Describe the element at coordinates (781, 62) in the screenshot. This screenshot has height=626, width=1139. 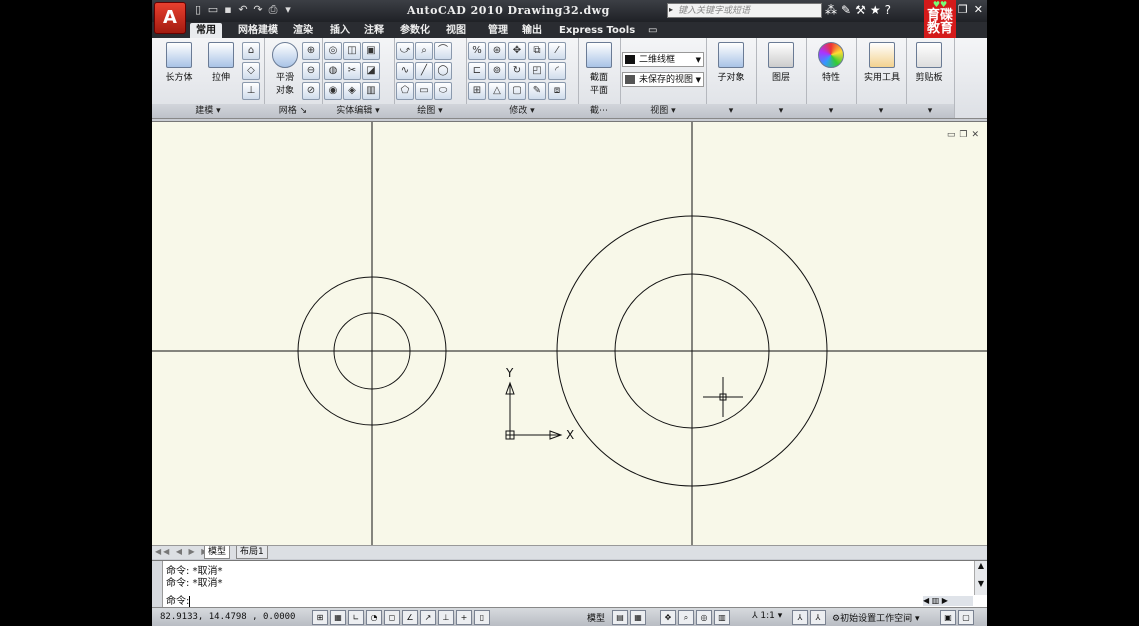
I see `layers-button: 图层` at that location.